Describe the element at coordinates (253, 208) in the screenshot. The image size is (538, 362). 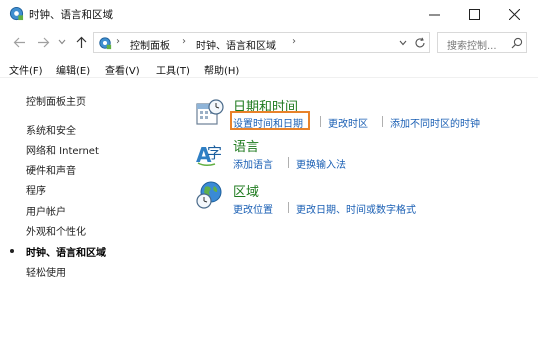
I see `link-change-location: 更改位置` at that location.